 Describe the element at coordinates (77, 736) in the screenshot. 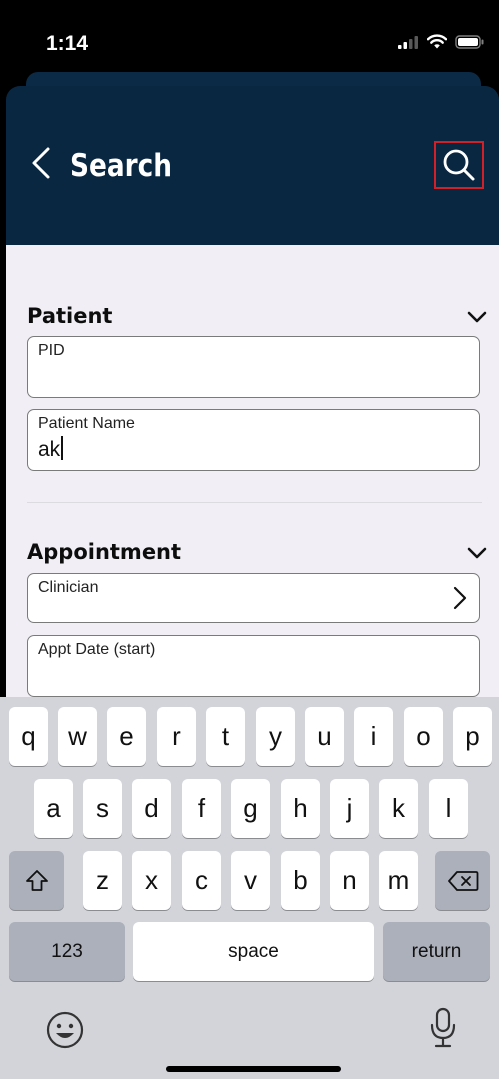

I see `key-w: w` at that location.